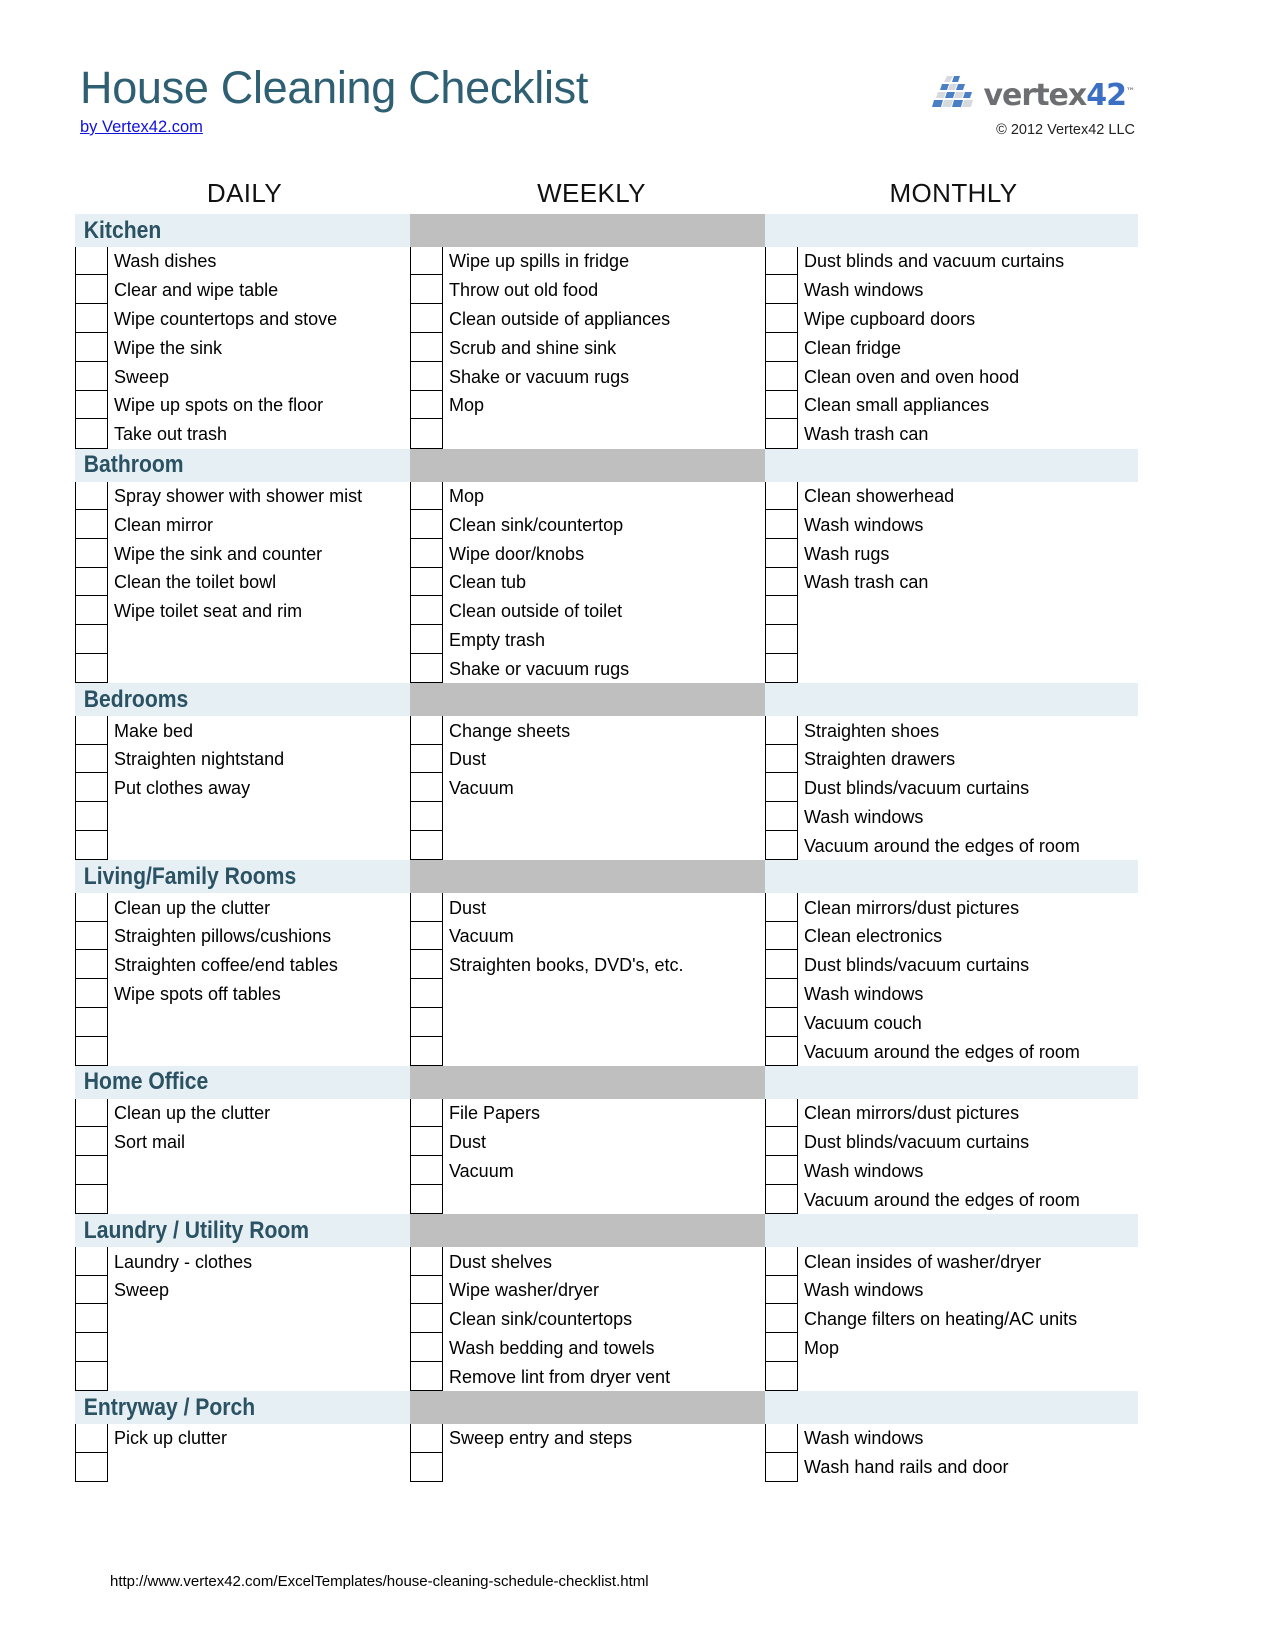  What do you see at coordinates (141, 127) in the screenshot?
I see `vertex42-link: by Vertex42.com` at bounding box center [141, 127].